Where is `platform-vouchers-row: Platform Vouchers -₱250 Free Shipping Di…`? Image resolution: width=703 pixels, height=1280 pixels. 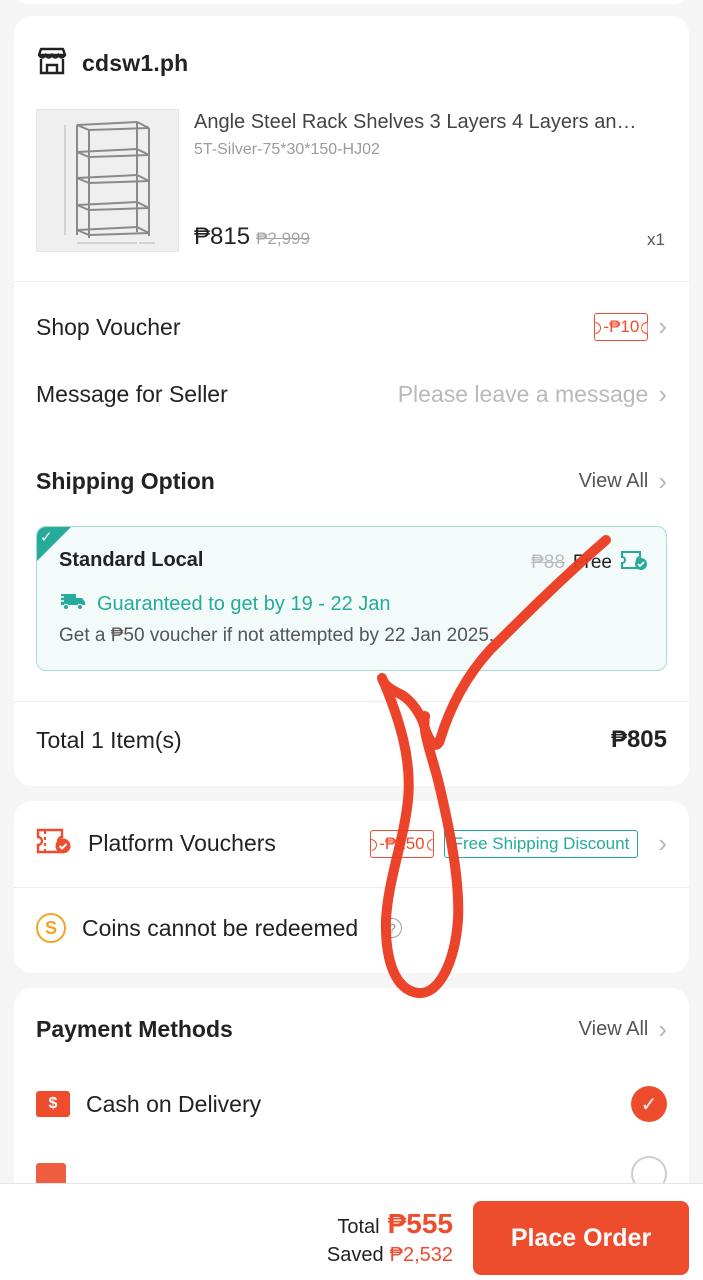 platform-vouchers-row: Platform Vouchers -₱250 Free Shipping Di… is located at coordinates (351, 843).